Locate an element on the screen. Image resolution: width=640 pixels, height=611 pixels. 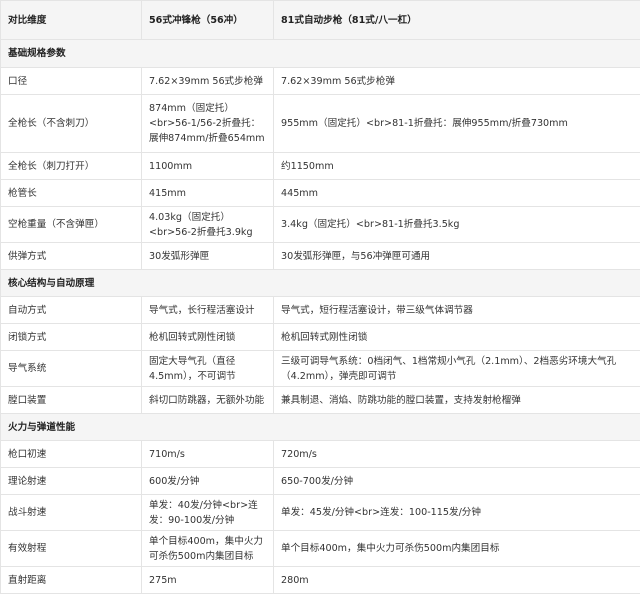
table-row: 口径 7.62×39mm 56式步枪弹 7.62×39mm 56式步枪弹 is located at coordinates (320, 81).